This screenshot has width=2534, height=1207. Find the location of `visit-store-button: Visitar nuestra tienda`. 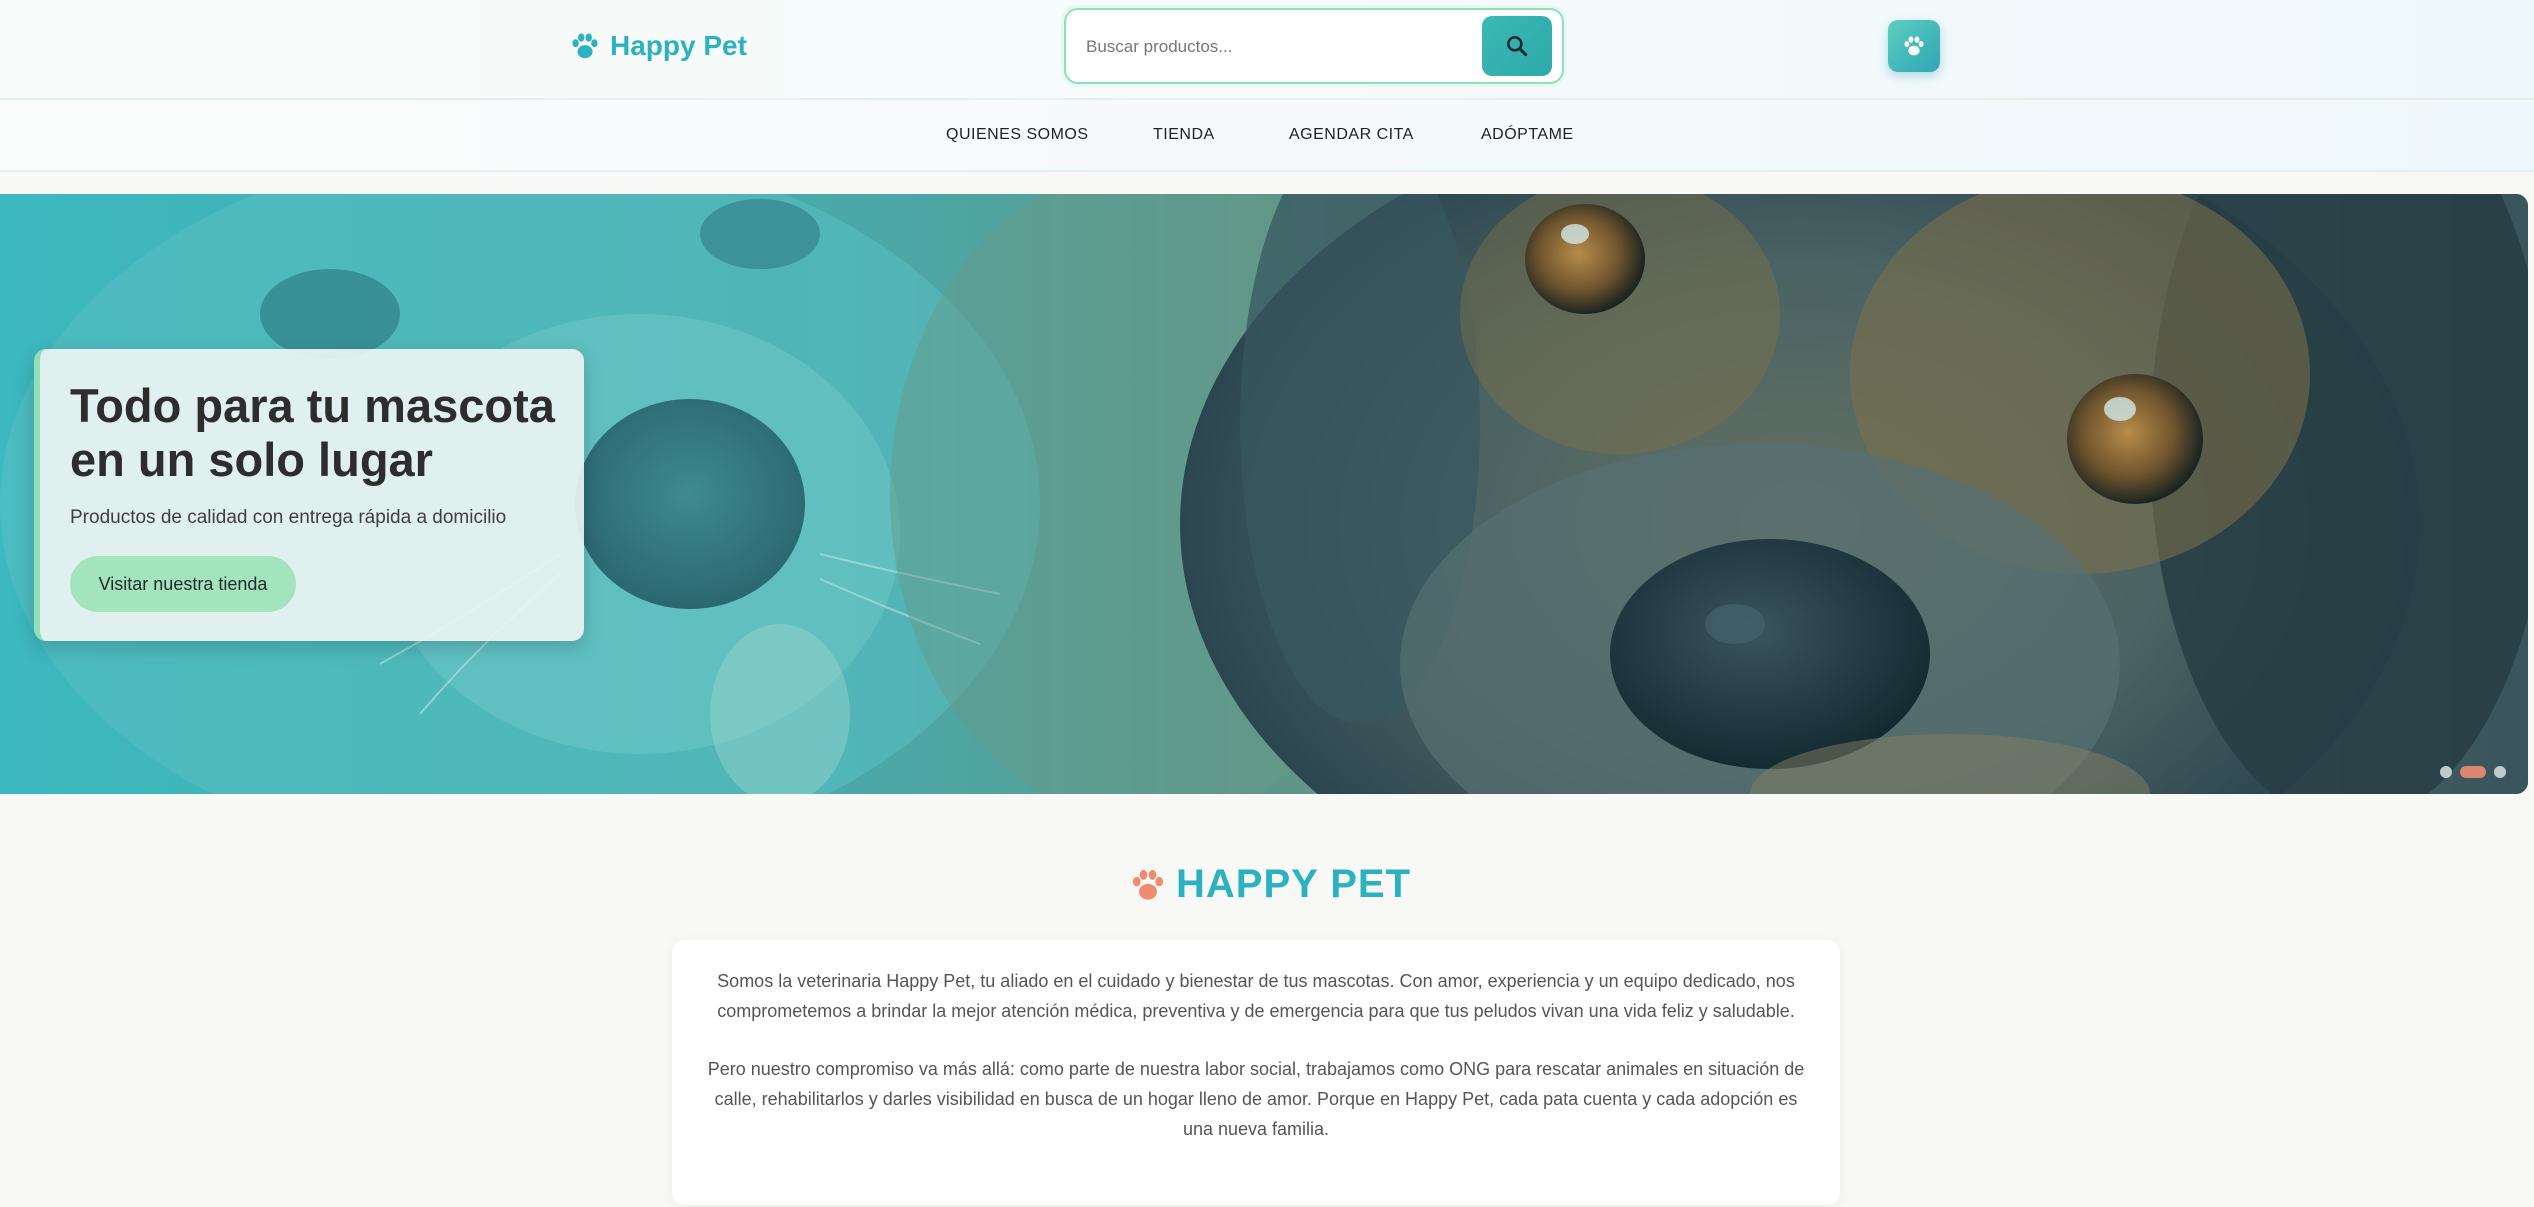

visit-store-button: Visitar nuestra tienda is located at coordinates (183, 584).